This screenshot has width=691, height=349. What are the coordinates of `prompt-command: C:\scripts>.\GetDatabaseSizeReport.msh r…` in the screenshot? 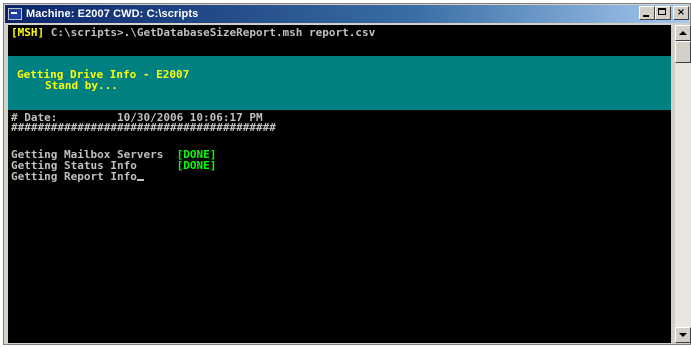 It's located at (210, 32).